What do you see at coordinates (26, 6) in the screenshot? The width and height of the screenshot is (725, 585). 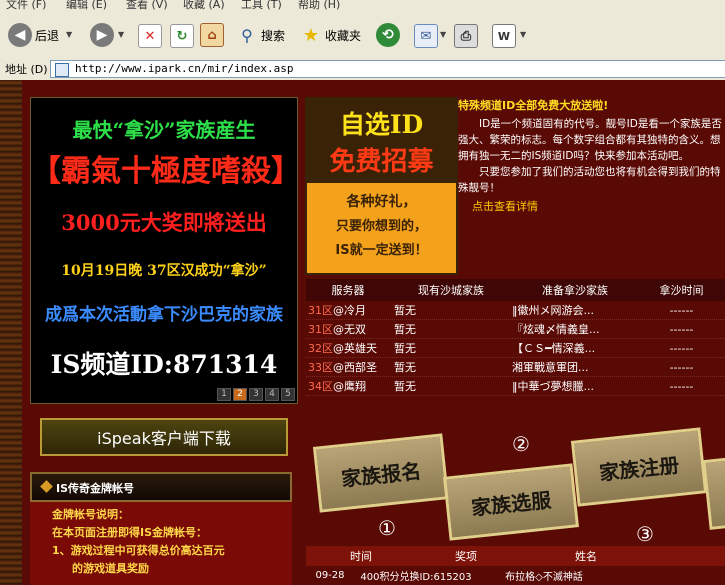 I see `menu-file: 文件 (F)` at bounding box center [26, 6].